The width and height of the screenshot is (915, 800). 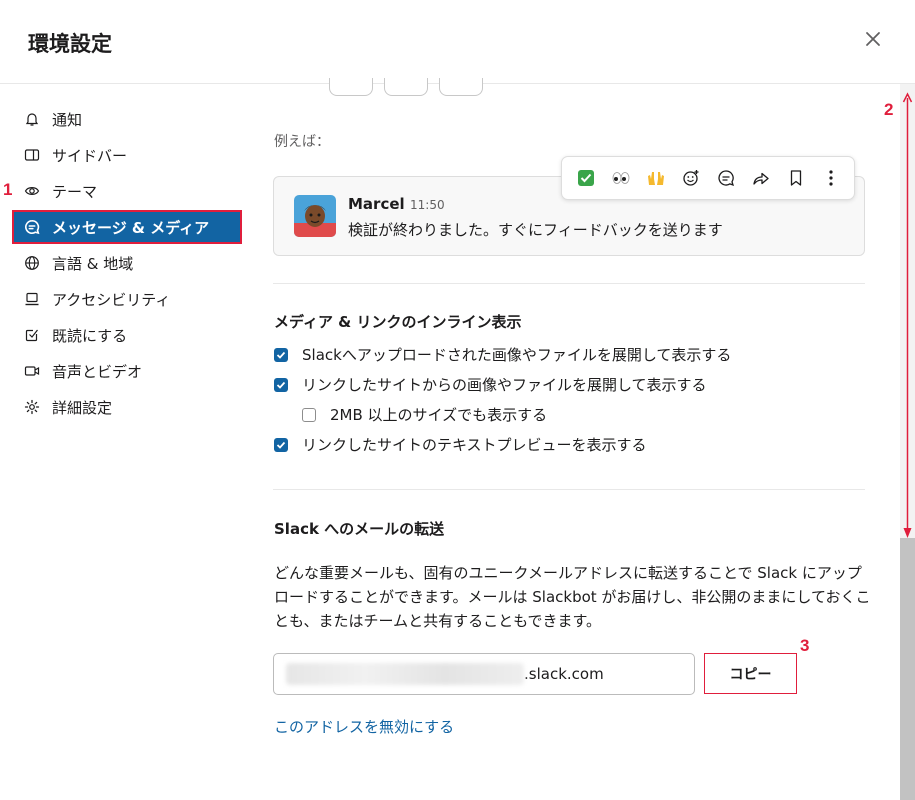 I want to click on scrollbar-thumb, so click(x=907, y=669).